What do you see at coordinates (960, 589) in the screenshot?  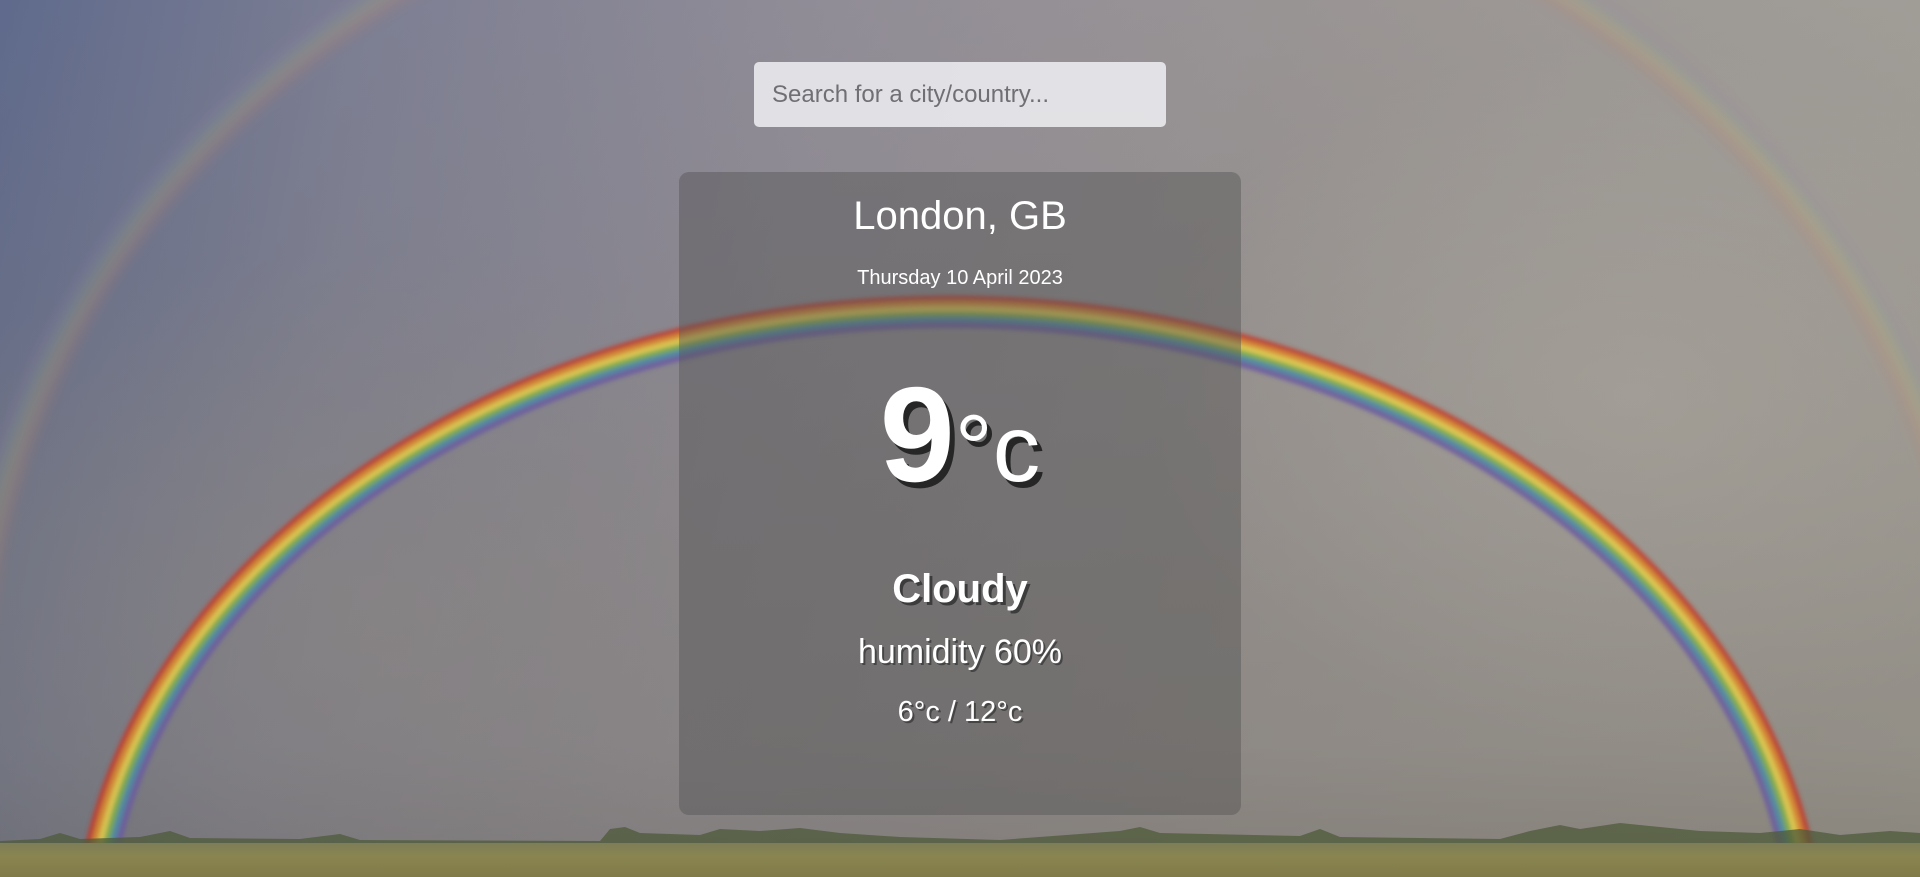 I see `weather-condition: Cloudy` at bounding box center [960, 589].